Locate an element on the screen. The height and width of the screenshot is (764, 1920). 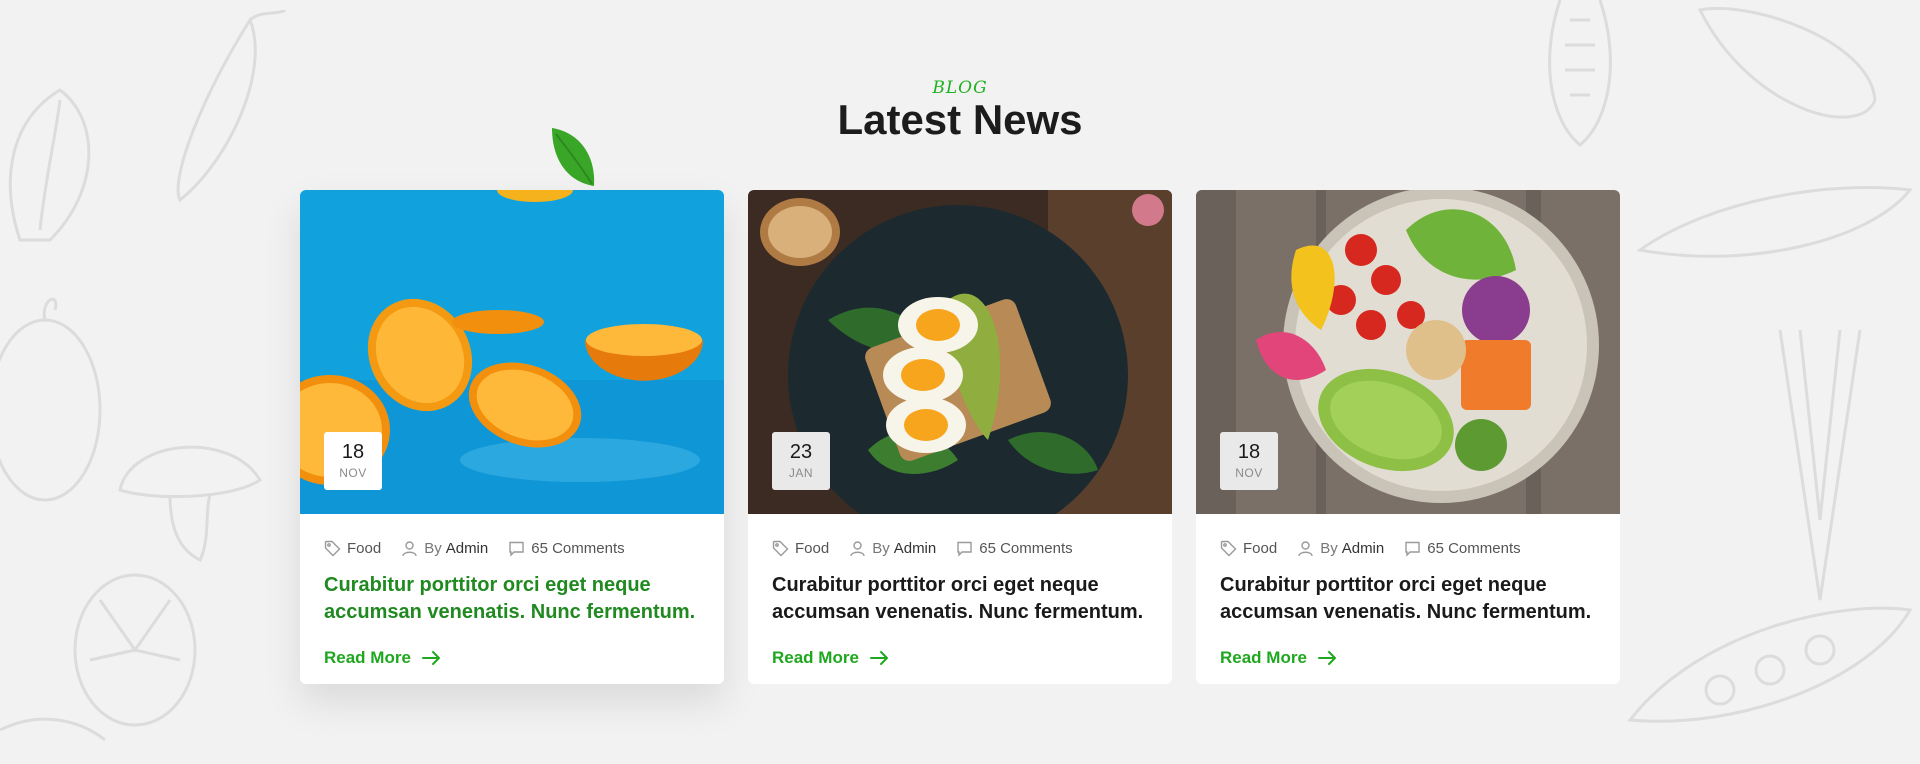
date-badge: 23 JAN is located at coordinates (801, 461).